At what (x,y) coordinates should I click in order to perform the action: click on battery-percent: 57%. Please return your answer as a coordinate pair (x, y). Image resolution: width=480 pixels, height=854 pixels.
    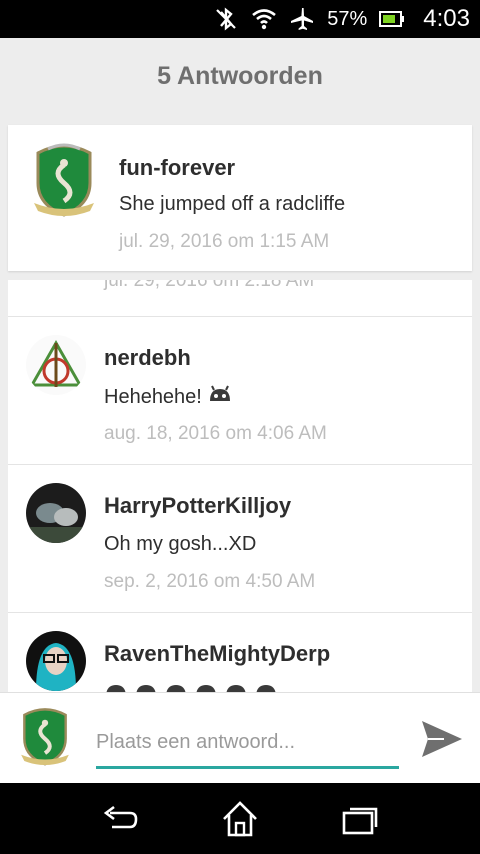
    Looking at the image, I should click on (347, 18).